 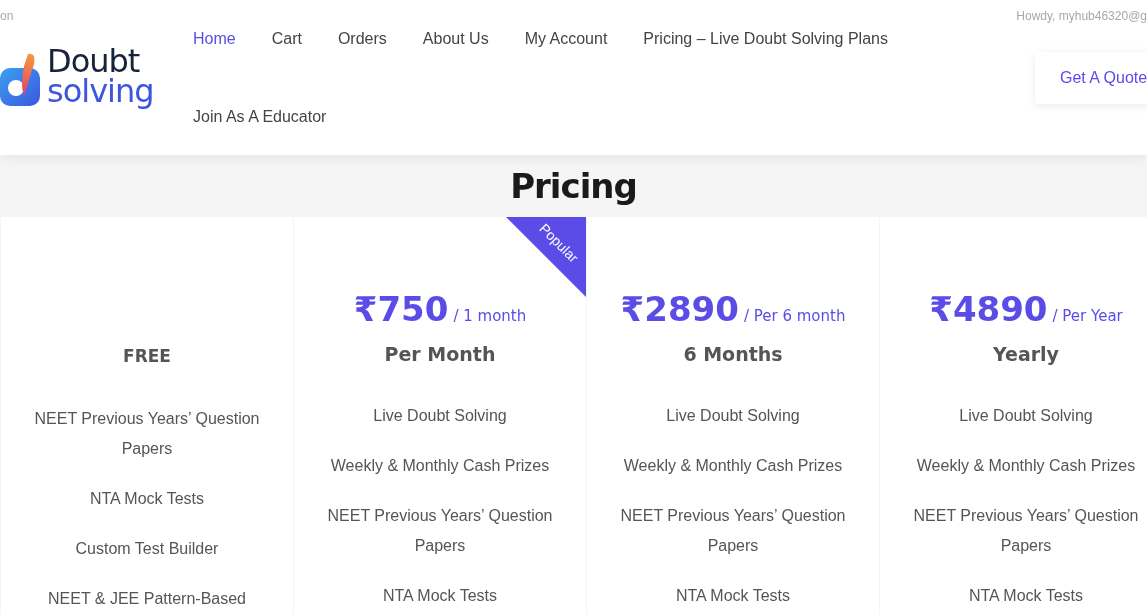 I want to click on nav-link: Join As A Educator, so click(x=260, y=117).